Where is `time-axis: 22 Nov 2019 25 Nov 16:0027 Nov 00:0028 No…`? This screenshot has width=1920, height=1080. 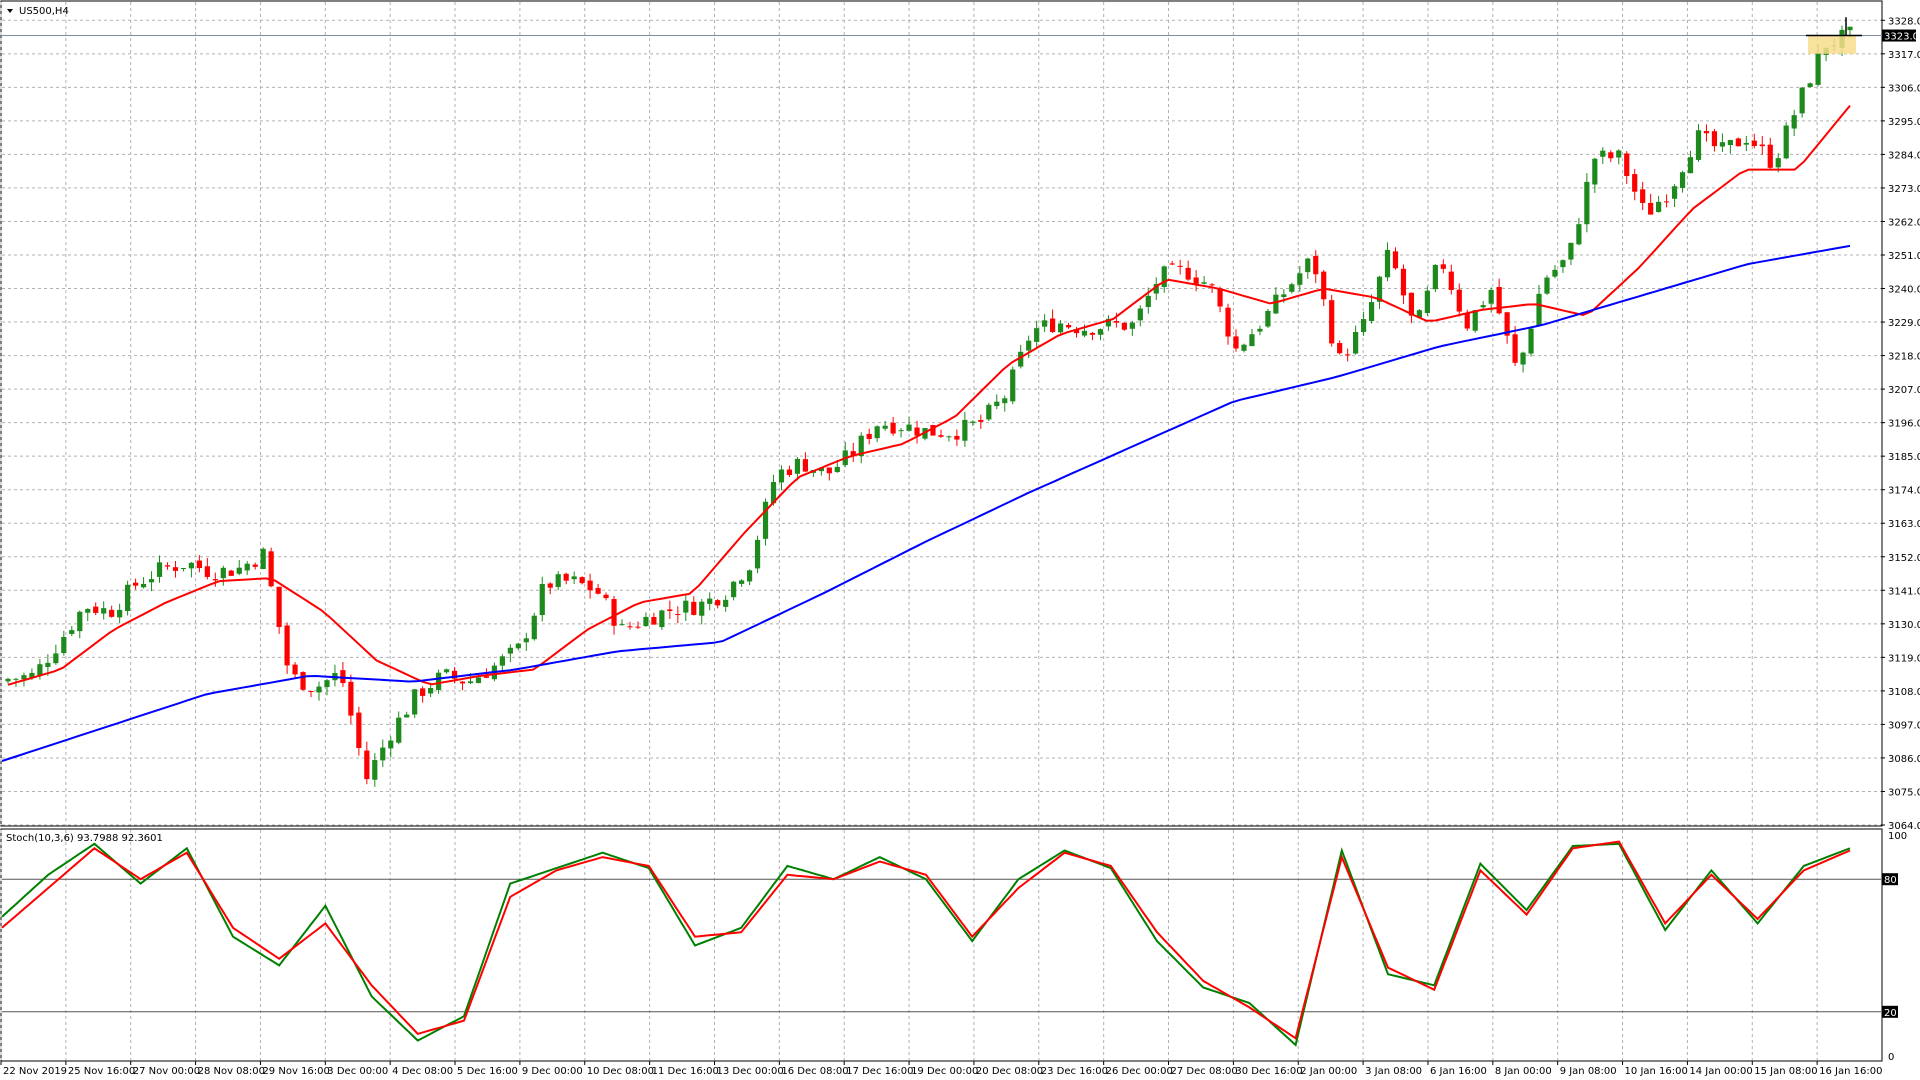
time-axis: 22 Nov 2019 25 Nov 16:0027 Nov 00:0028 No… is located at coordinates (941, 1069).